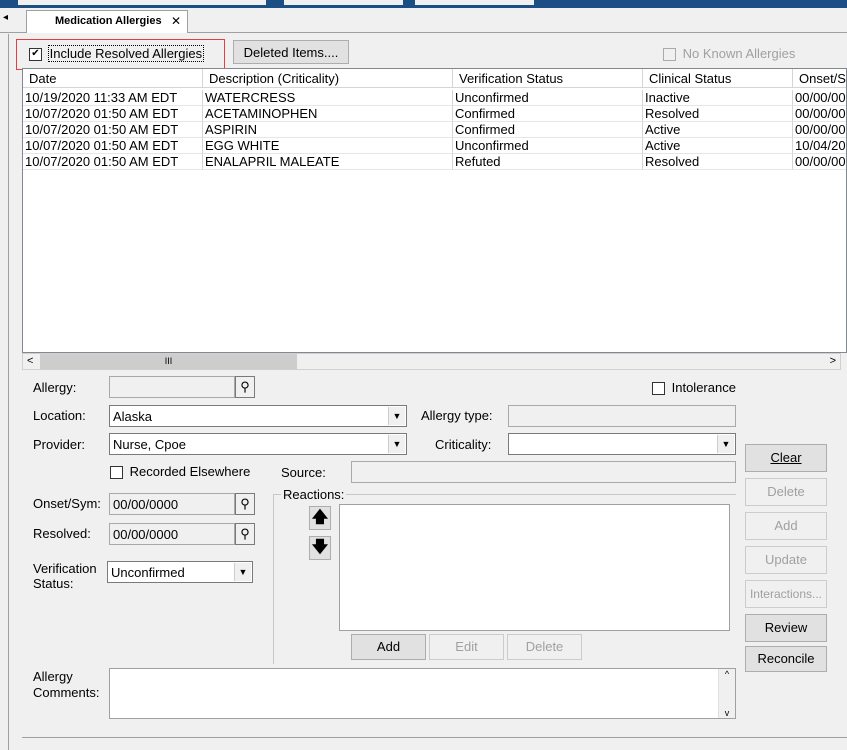  What do you see at coordinates (245, 387) in the screenshot?
I see `allergy-search-icon: ⚲` at bounding box center [245, 387].